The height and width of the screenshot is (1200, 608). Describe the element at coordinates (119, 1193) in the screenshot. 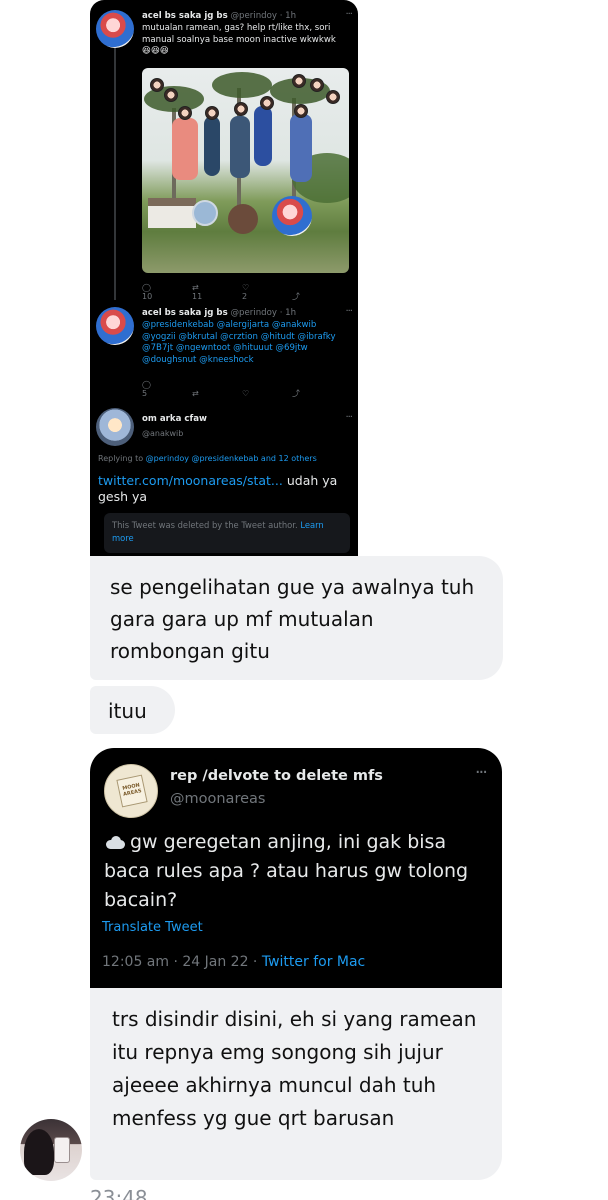

I see `message-timestamp: 23:48` at that location.